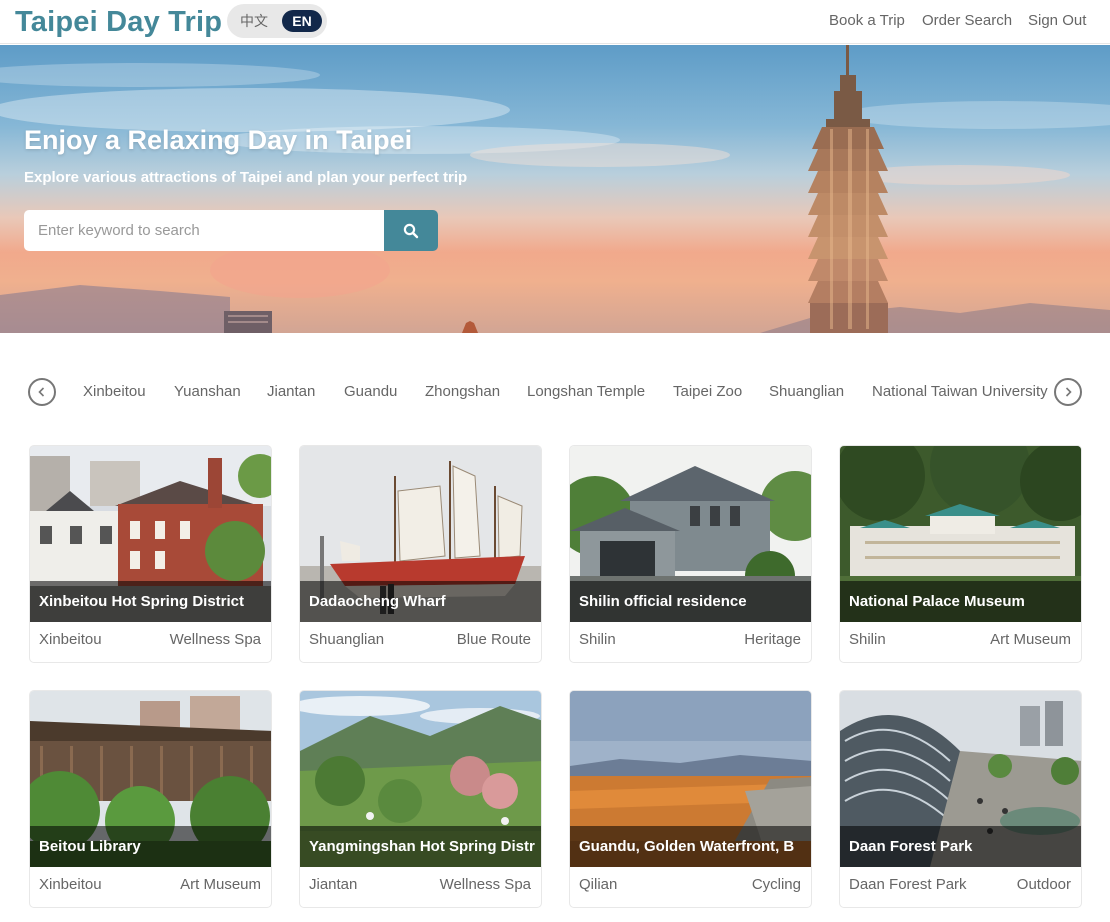 This screenshot has width=1110, height=922. I want to click on category-item: Jiantan, so click(291, 392).